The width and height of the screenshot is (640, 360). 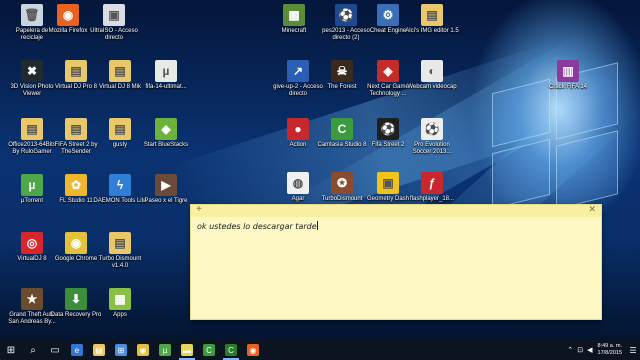 I want to click on camtasia-glyph: C, so click(x=209, y=350).